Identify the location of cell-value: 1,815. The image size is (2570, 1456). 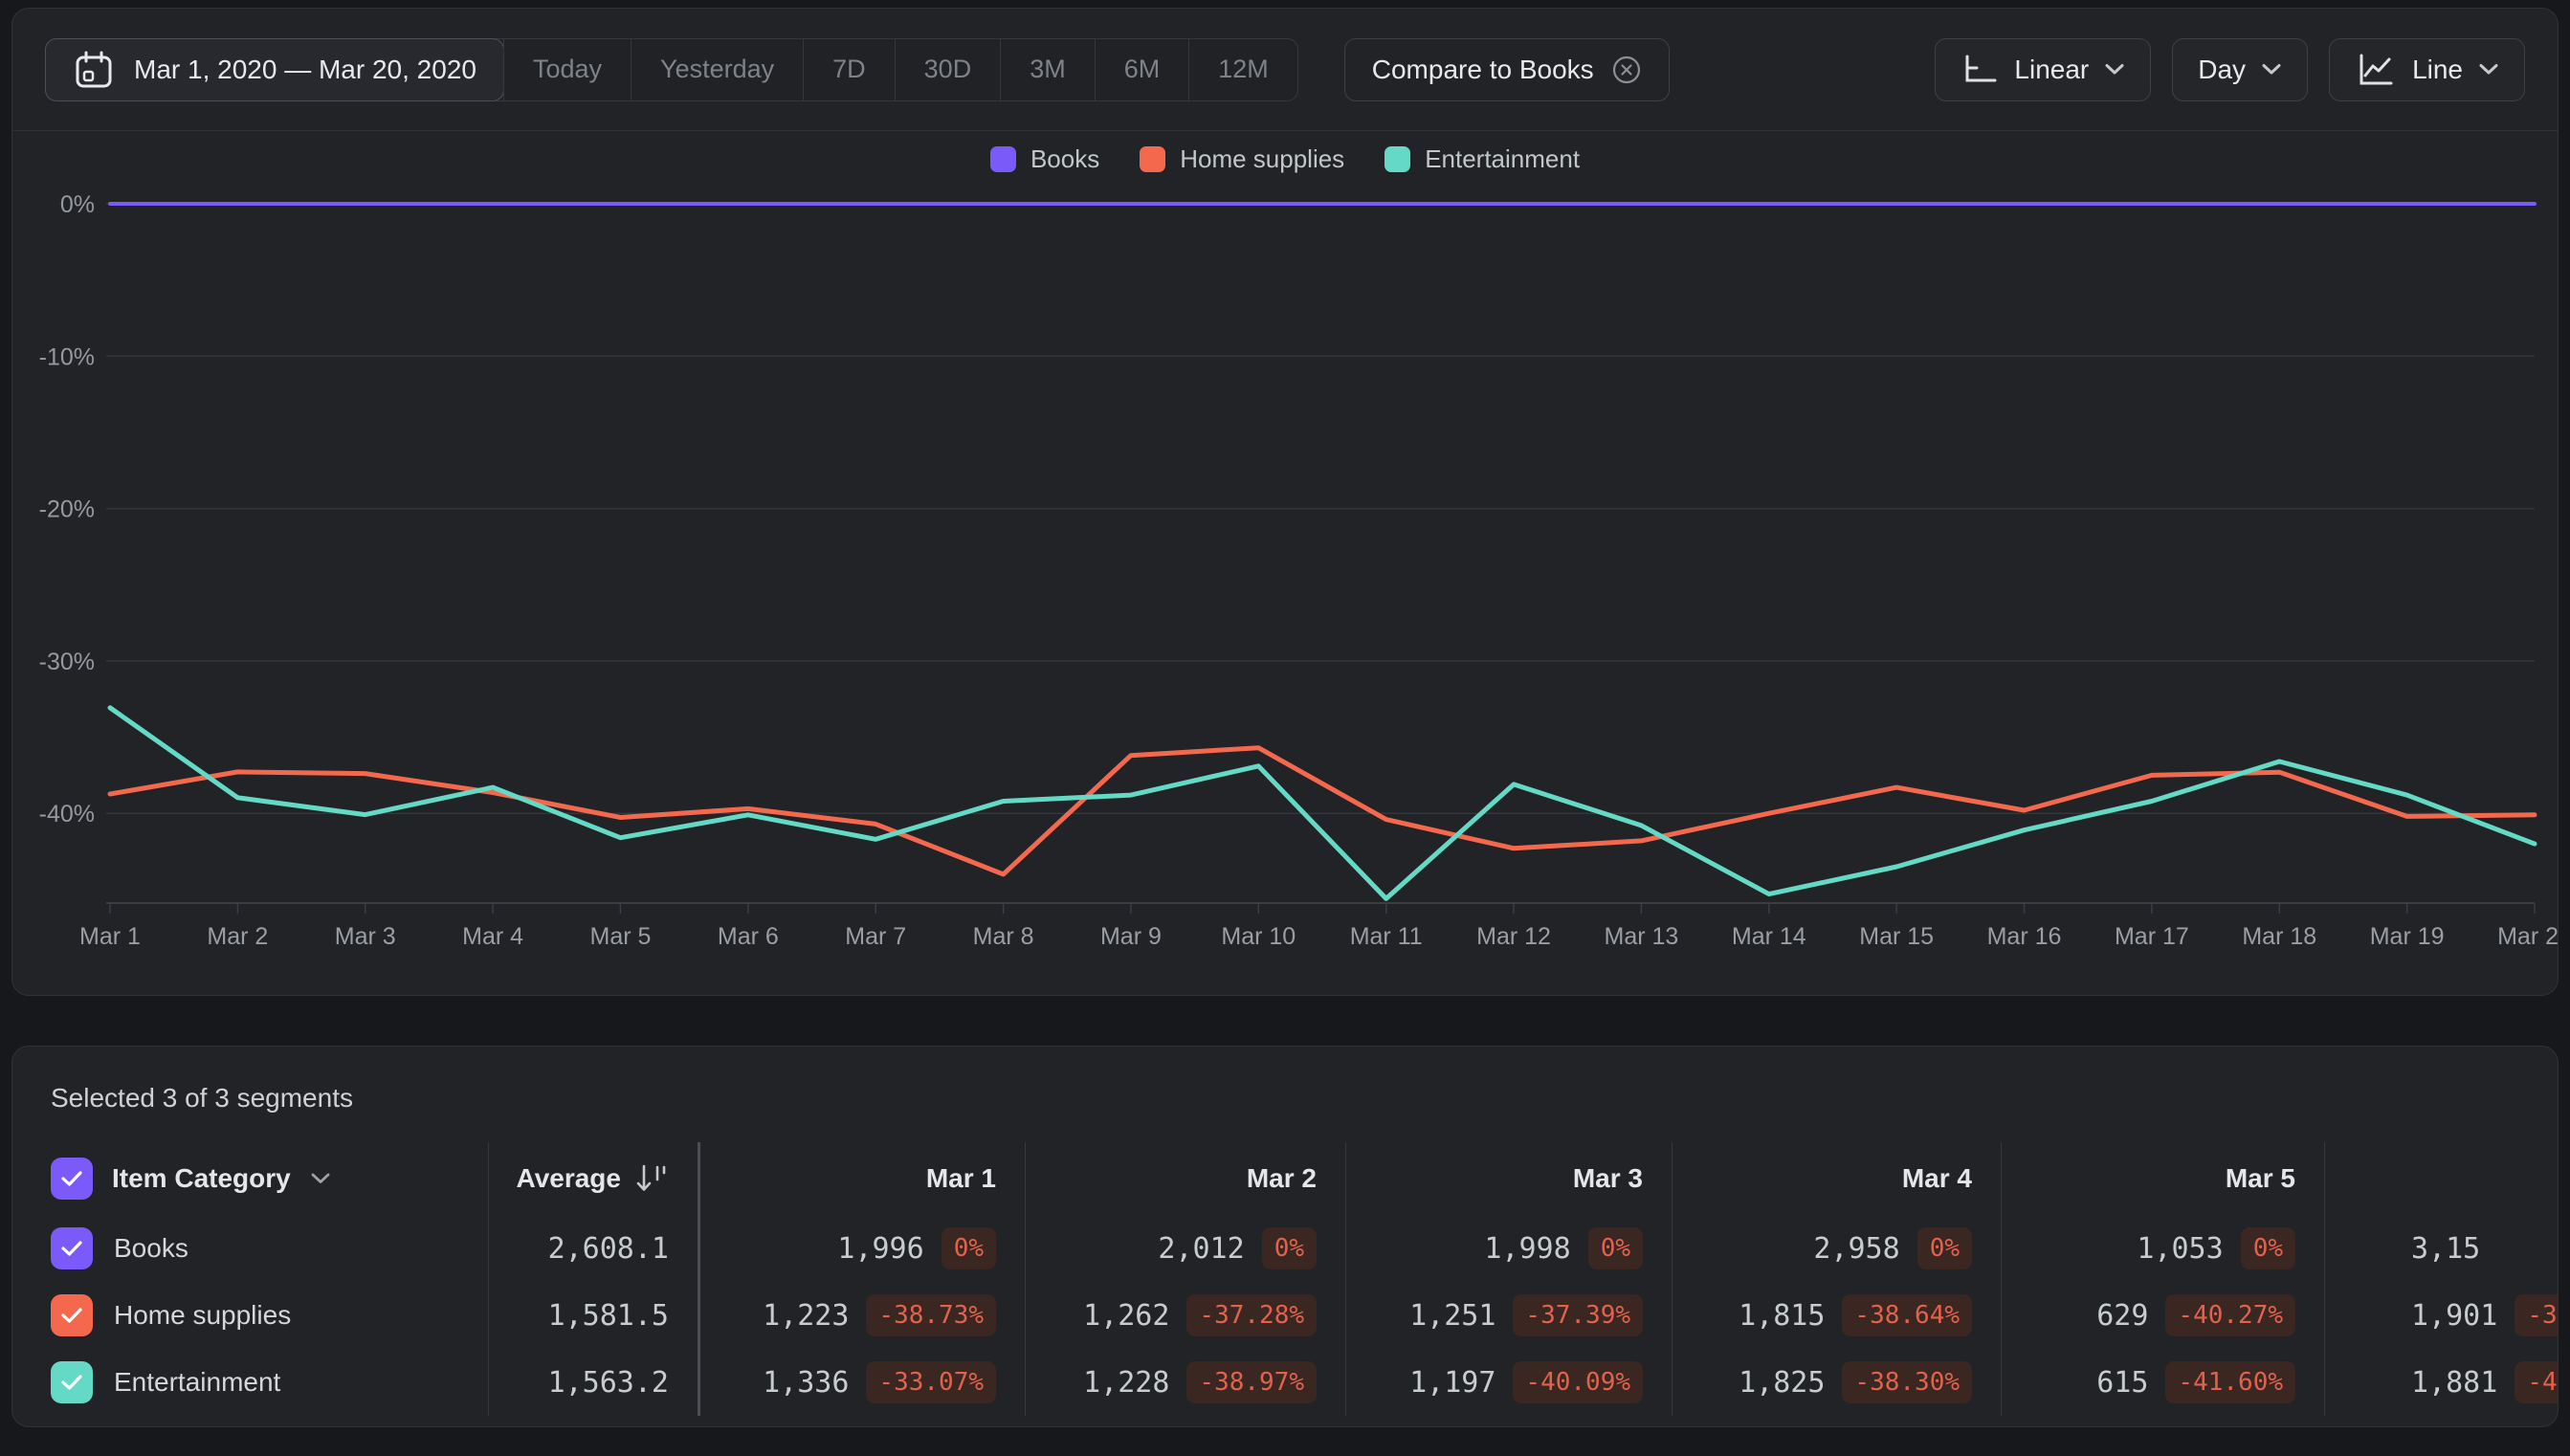
(1783, 1316).